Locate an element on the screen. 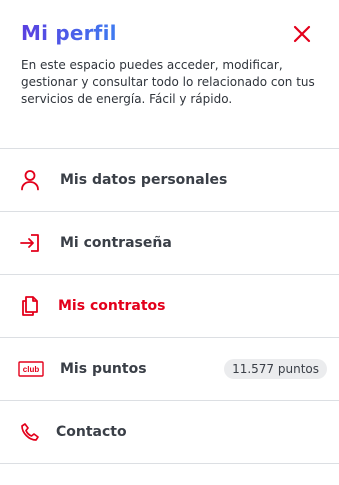 This screenshot has width=339, height=485. menu-item-contracts: Mis contratos is located at coordinates (169, 305).